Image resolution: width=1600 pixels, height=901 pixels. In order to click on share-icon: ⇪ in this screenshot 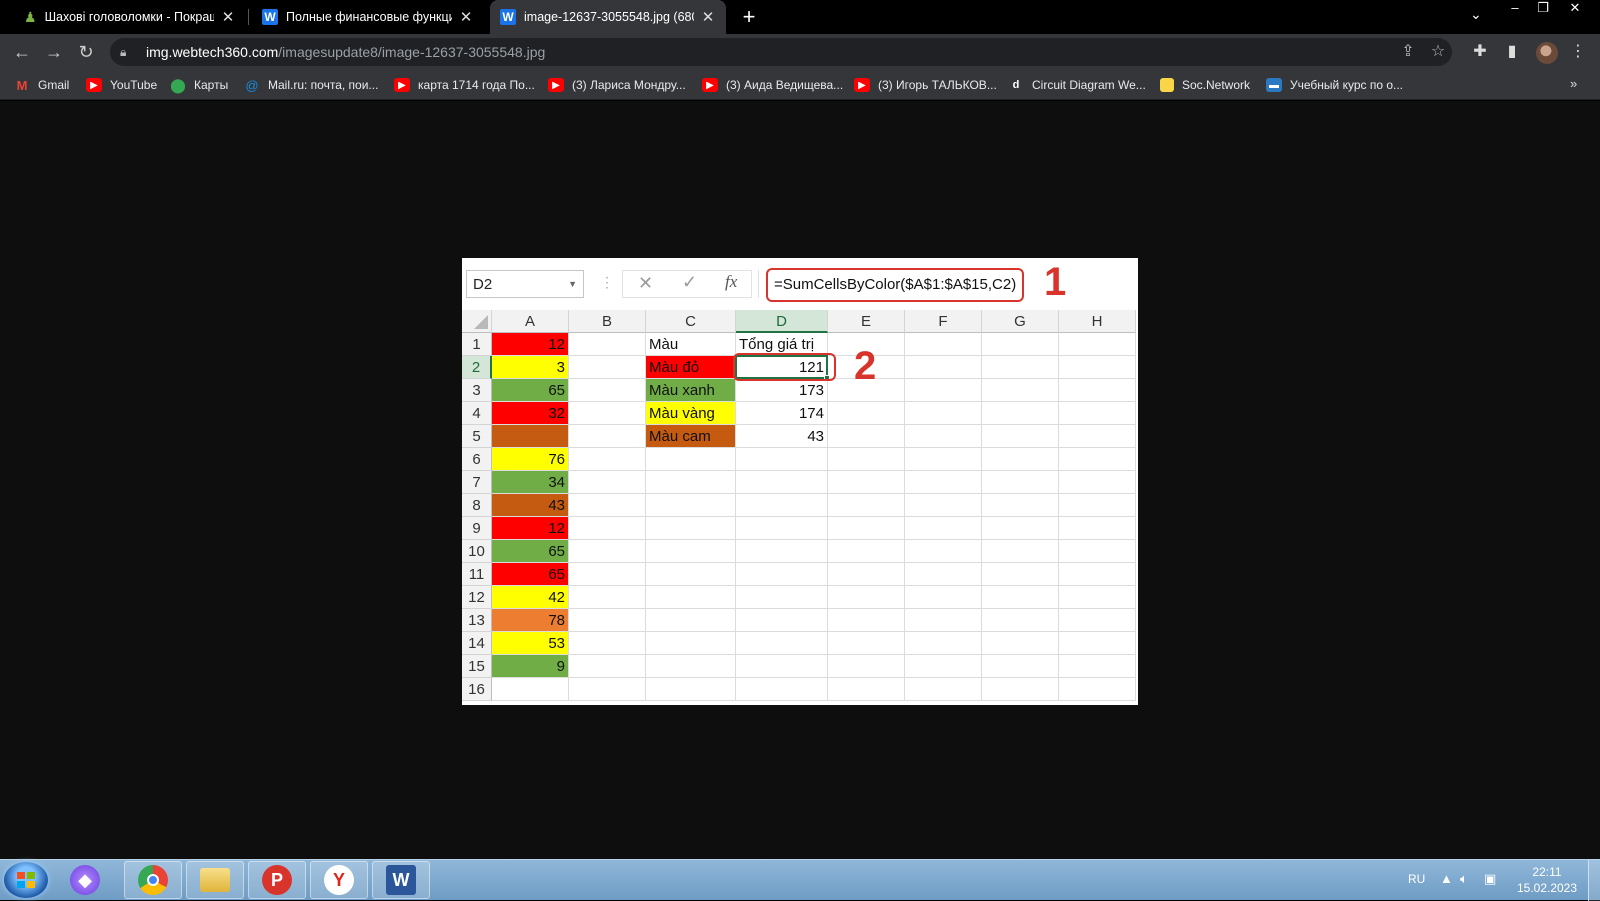, I will do `click(1408, 52)`.